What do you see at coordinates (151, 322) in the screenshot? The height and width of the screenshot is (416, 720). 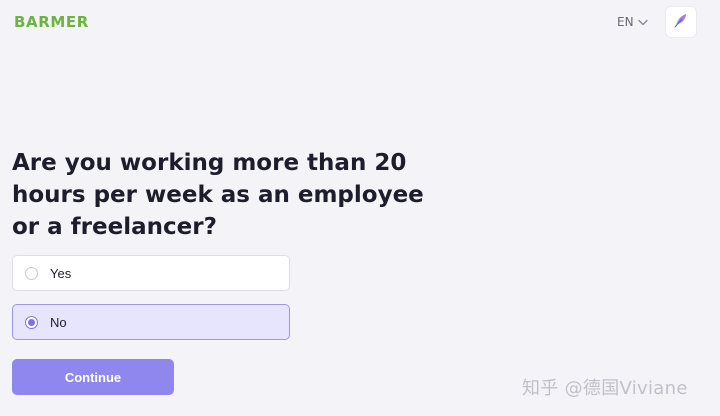 I see `option-no: No` at bounding box center [151, 322].